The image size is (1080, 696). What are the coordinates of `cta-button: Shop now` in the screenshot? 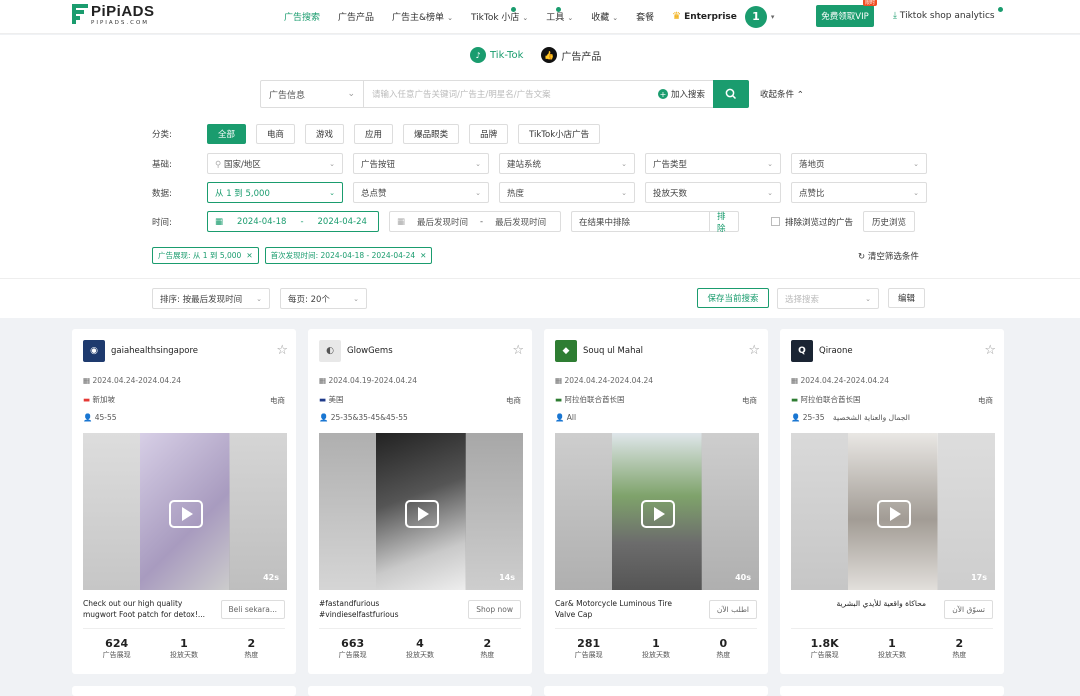 It's located at (494, 609).